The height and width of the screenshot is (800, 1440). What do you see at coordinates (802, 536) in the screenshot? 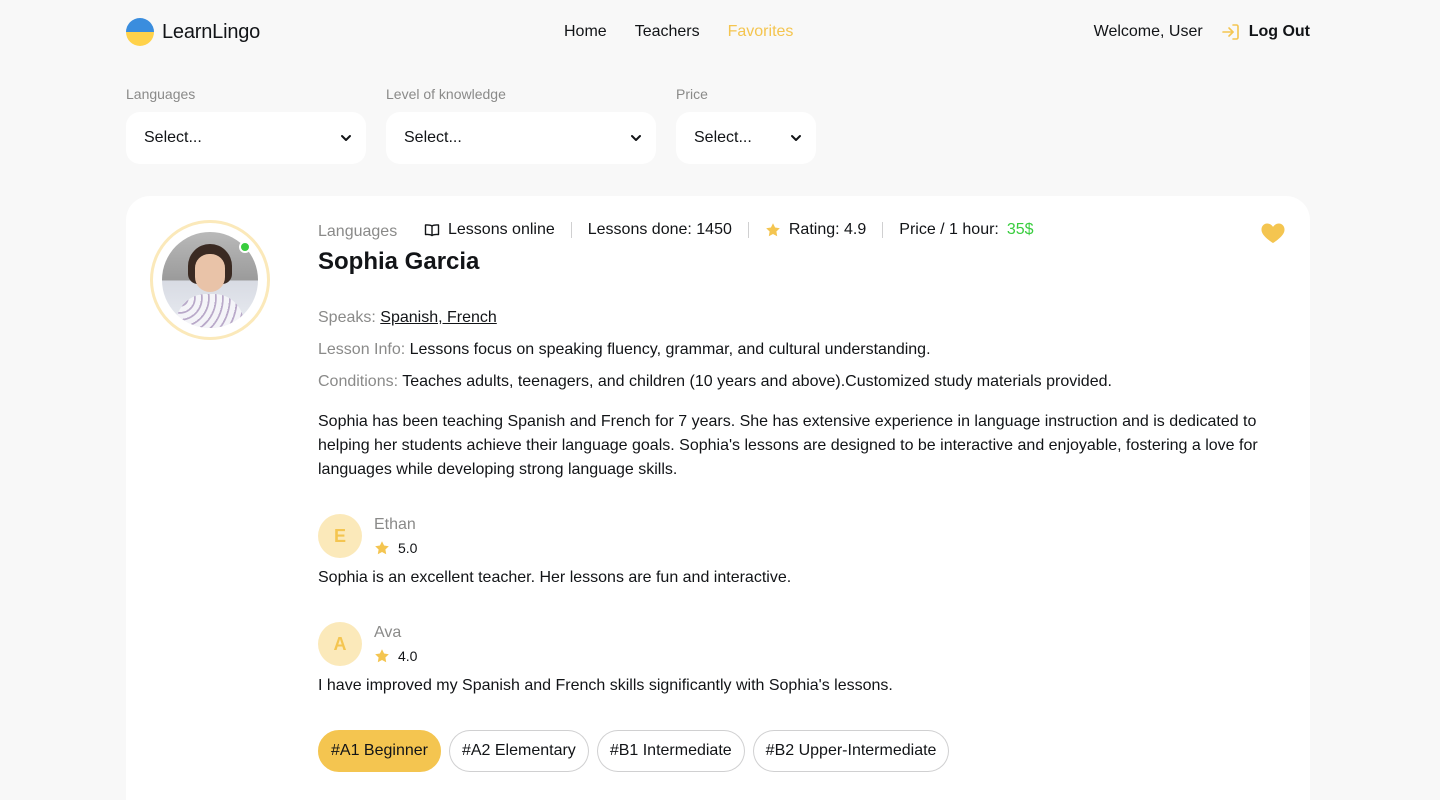
I see `review-header: E Ethan 5.0` at bounding box center [802, 536].